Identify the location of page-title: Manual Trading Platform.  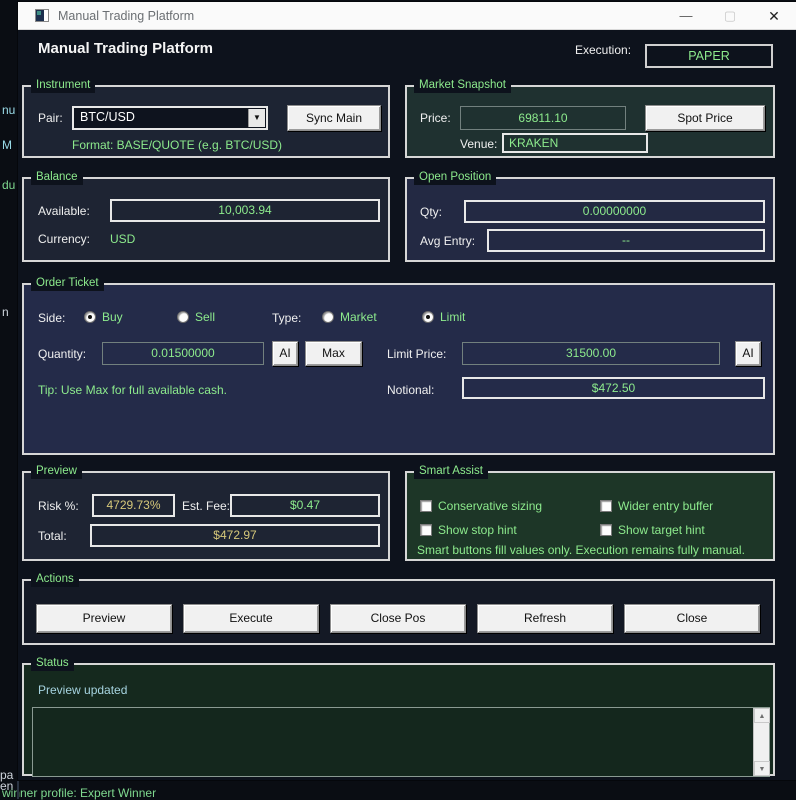
(126, 48).